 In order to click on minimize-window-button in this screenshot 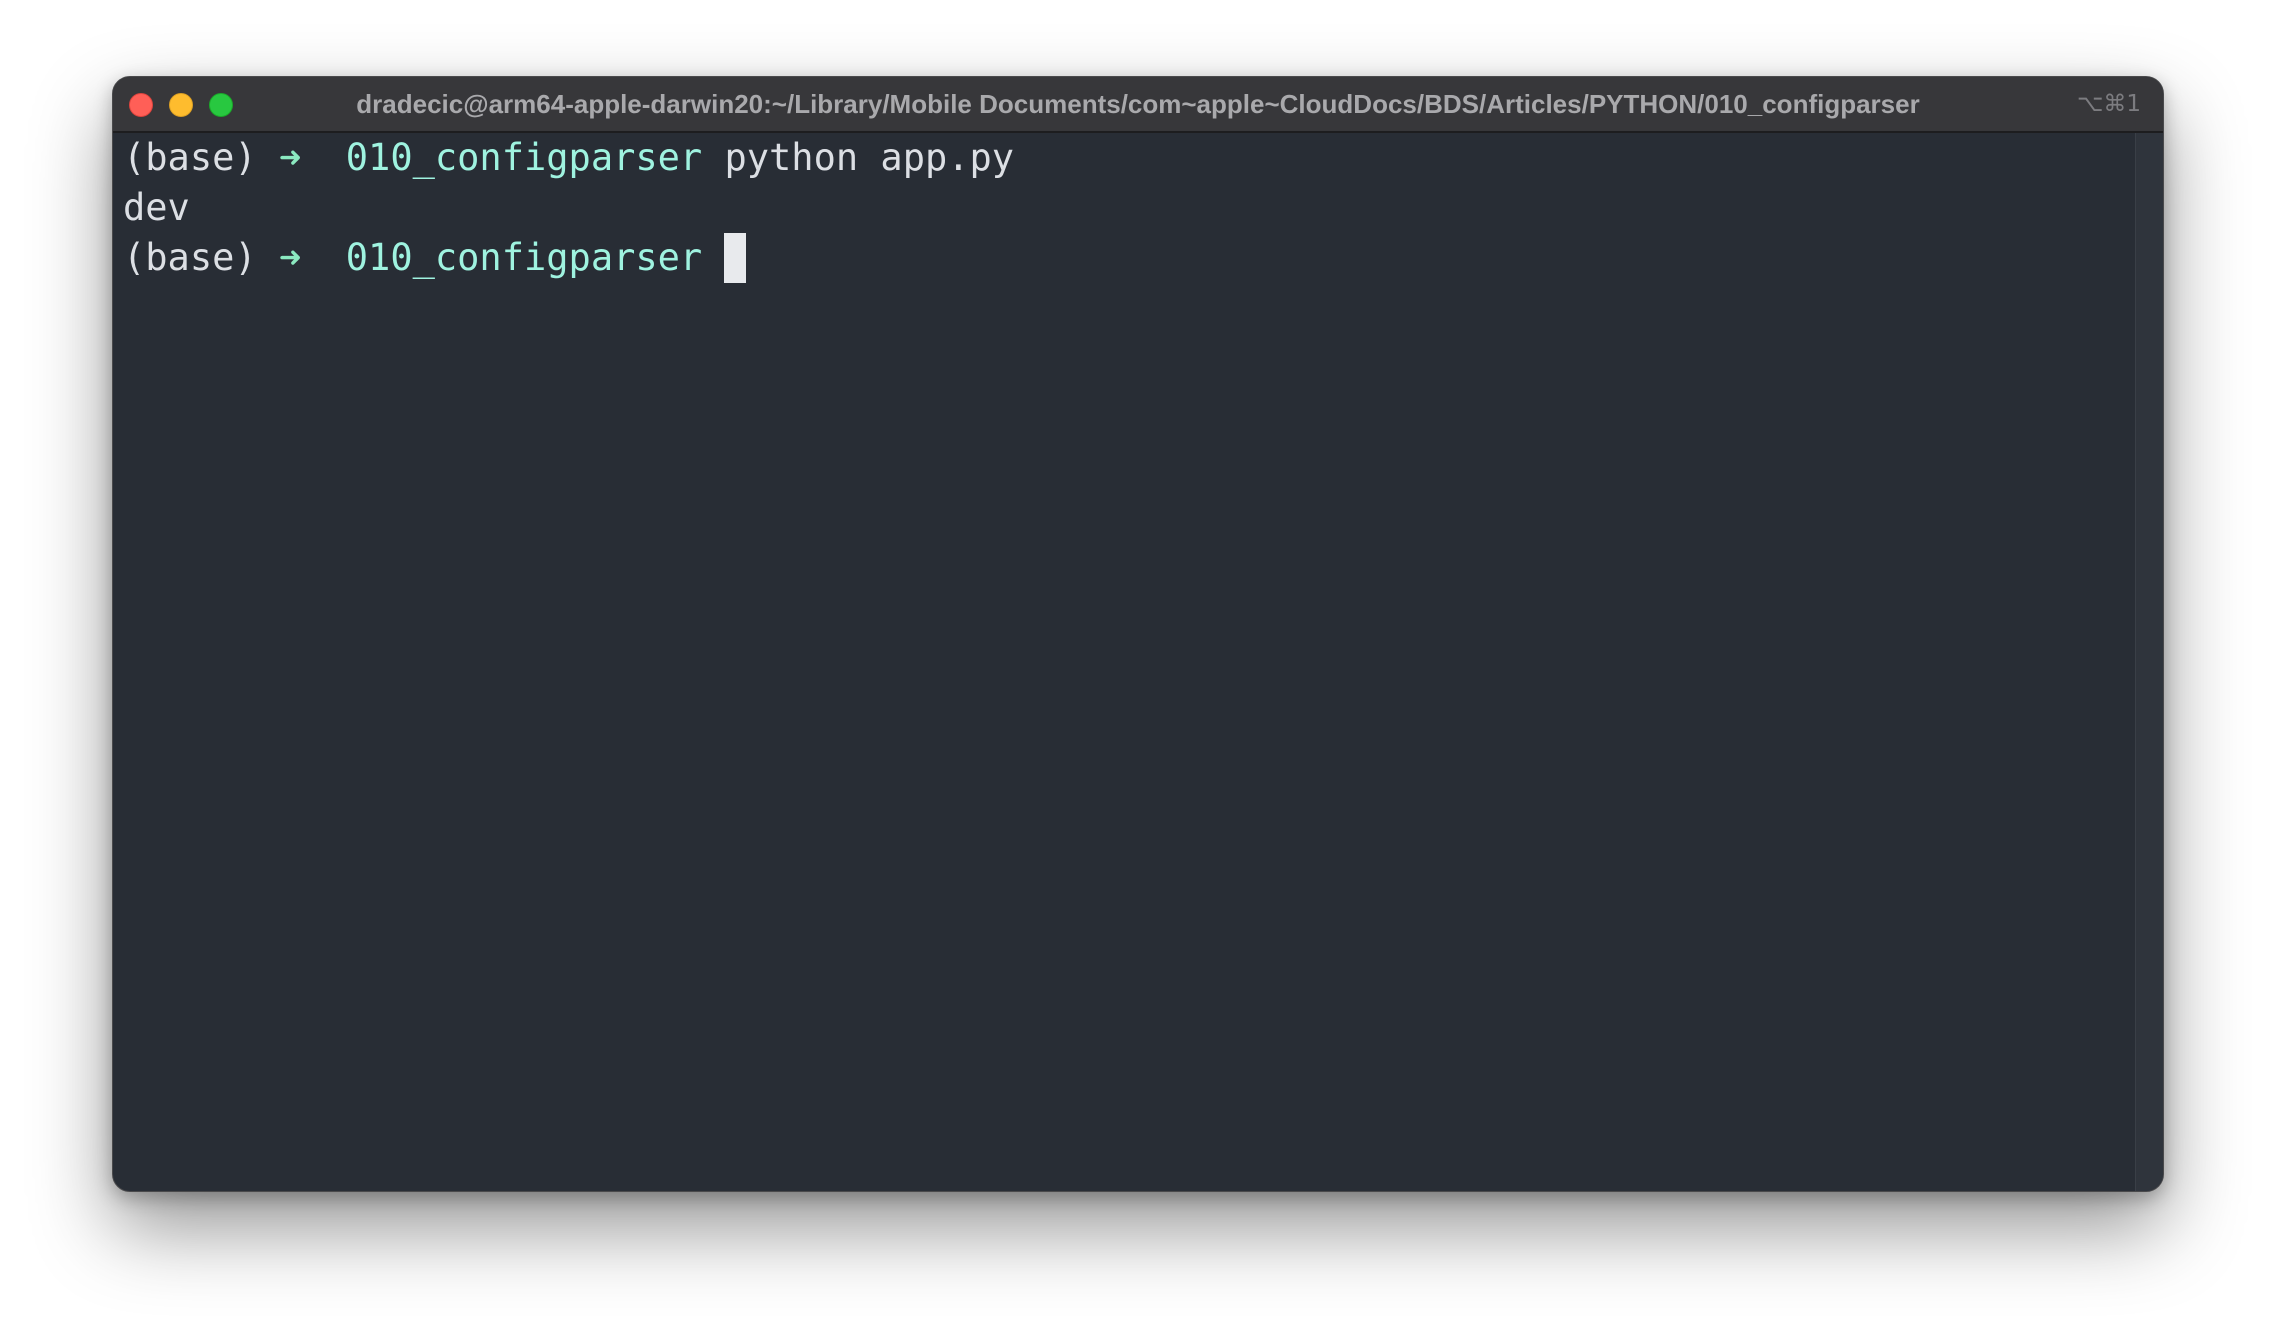, I will do `click(181, 105)`.